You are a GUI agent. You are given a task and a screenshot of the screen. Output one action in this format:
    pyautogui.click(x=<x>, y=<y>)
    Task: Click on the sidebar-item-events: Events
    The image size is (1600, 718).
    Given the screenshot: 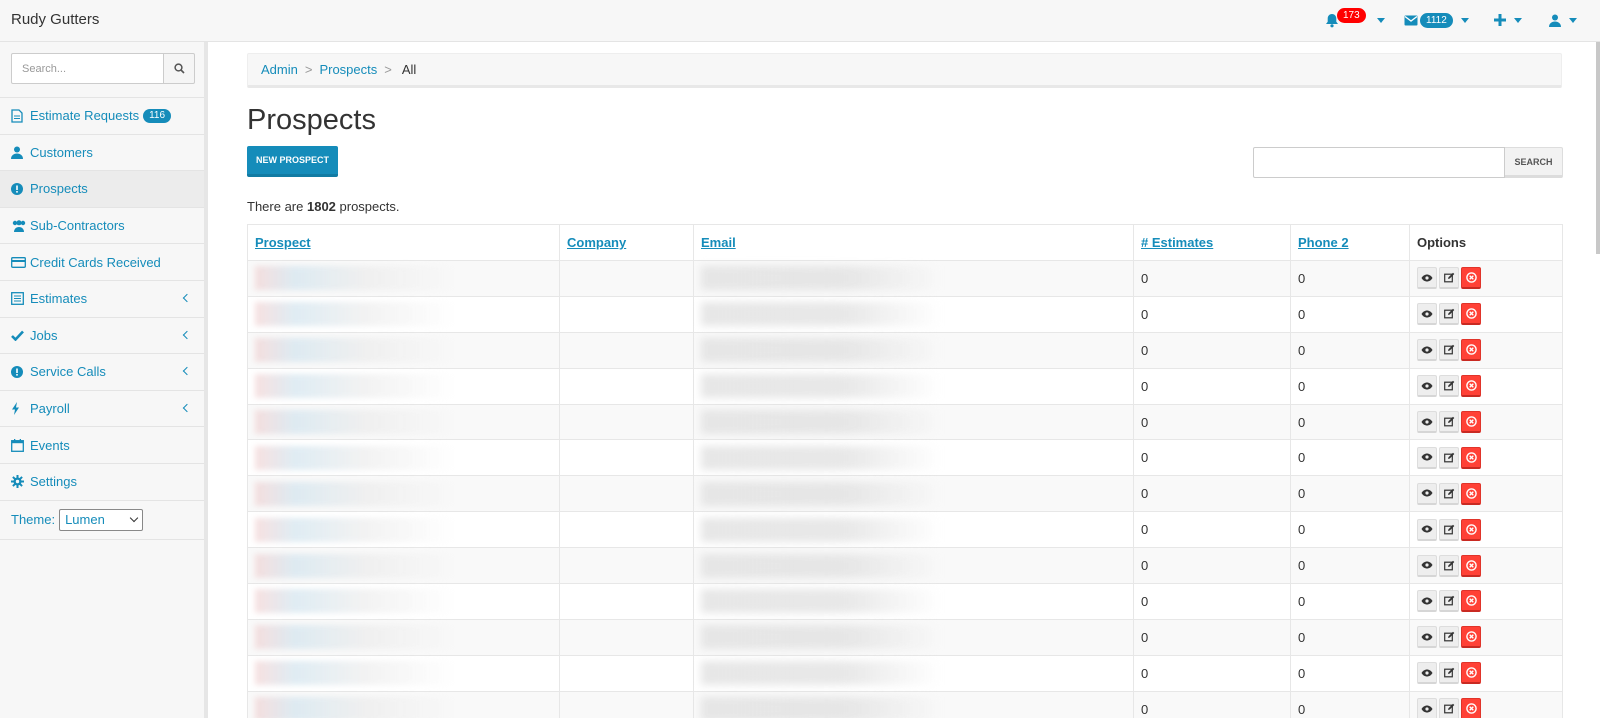 What is the action you would take?
    pyautogui.click(x=102, y=445)
    